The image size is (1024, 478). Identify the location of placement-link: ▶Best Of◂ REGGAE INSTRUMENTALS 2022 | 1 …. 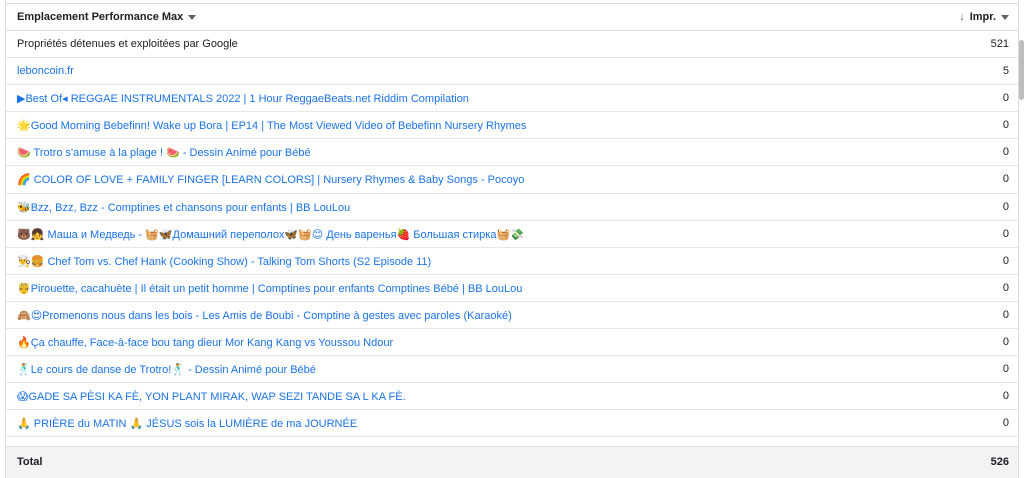
(243, 98).